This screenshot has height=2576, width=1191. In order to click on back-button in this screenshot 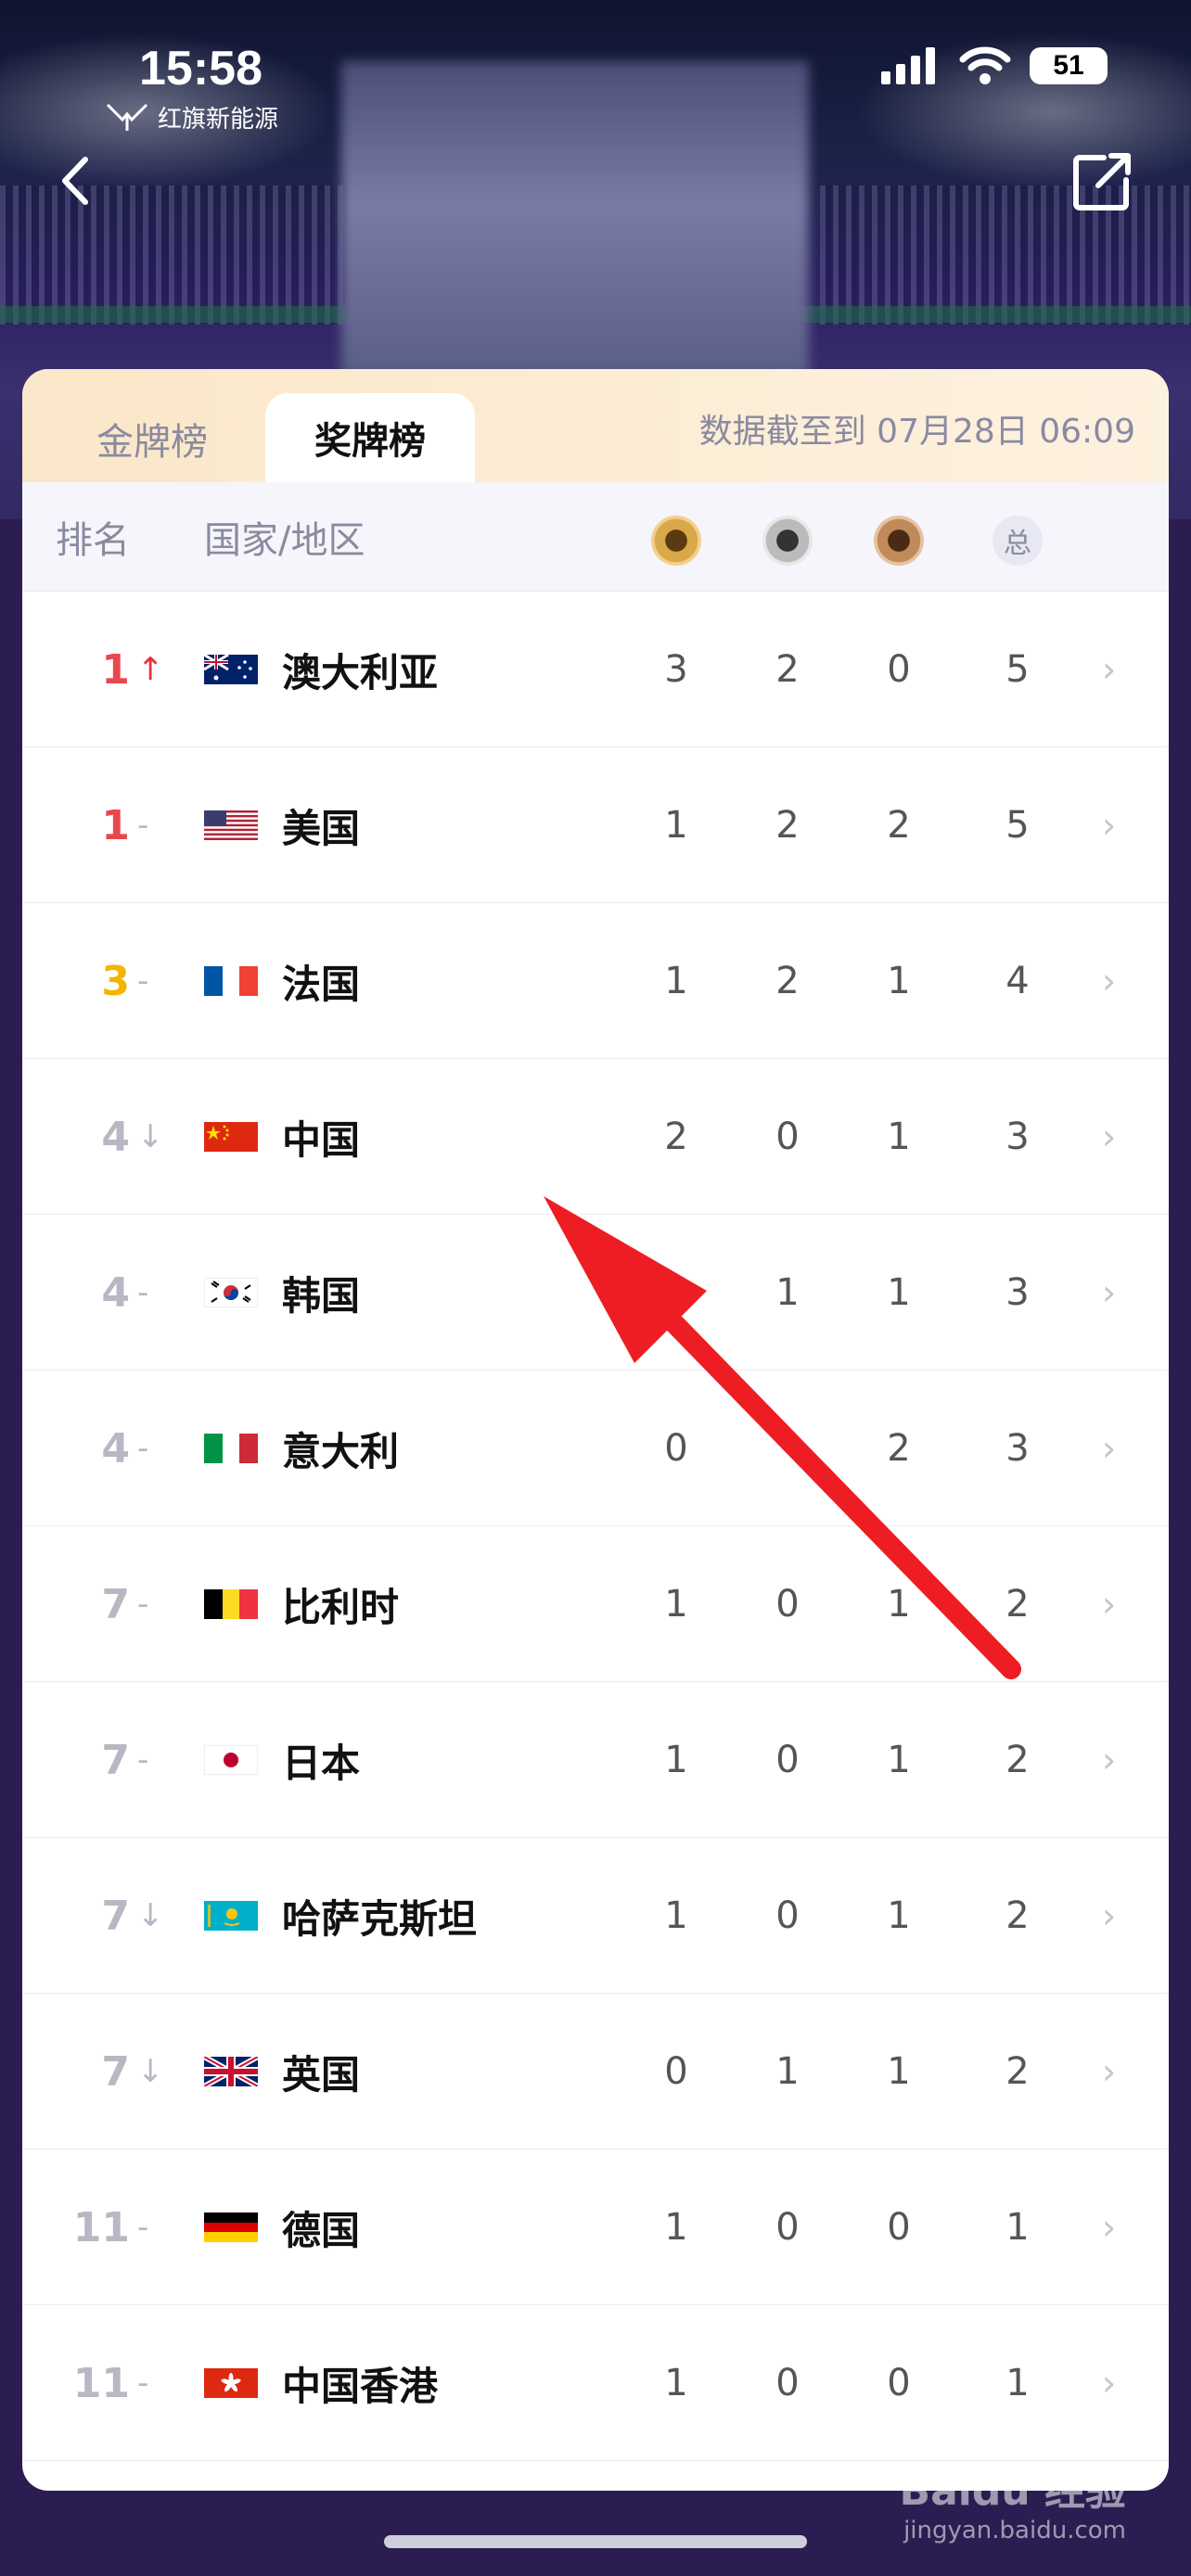, I will do `click(79, 181)`.